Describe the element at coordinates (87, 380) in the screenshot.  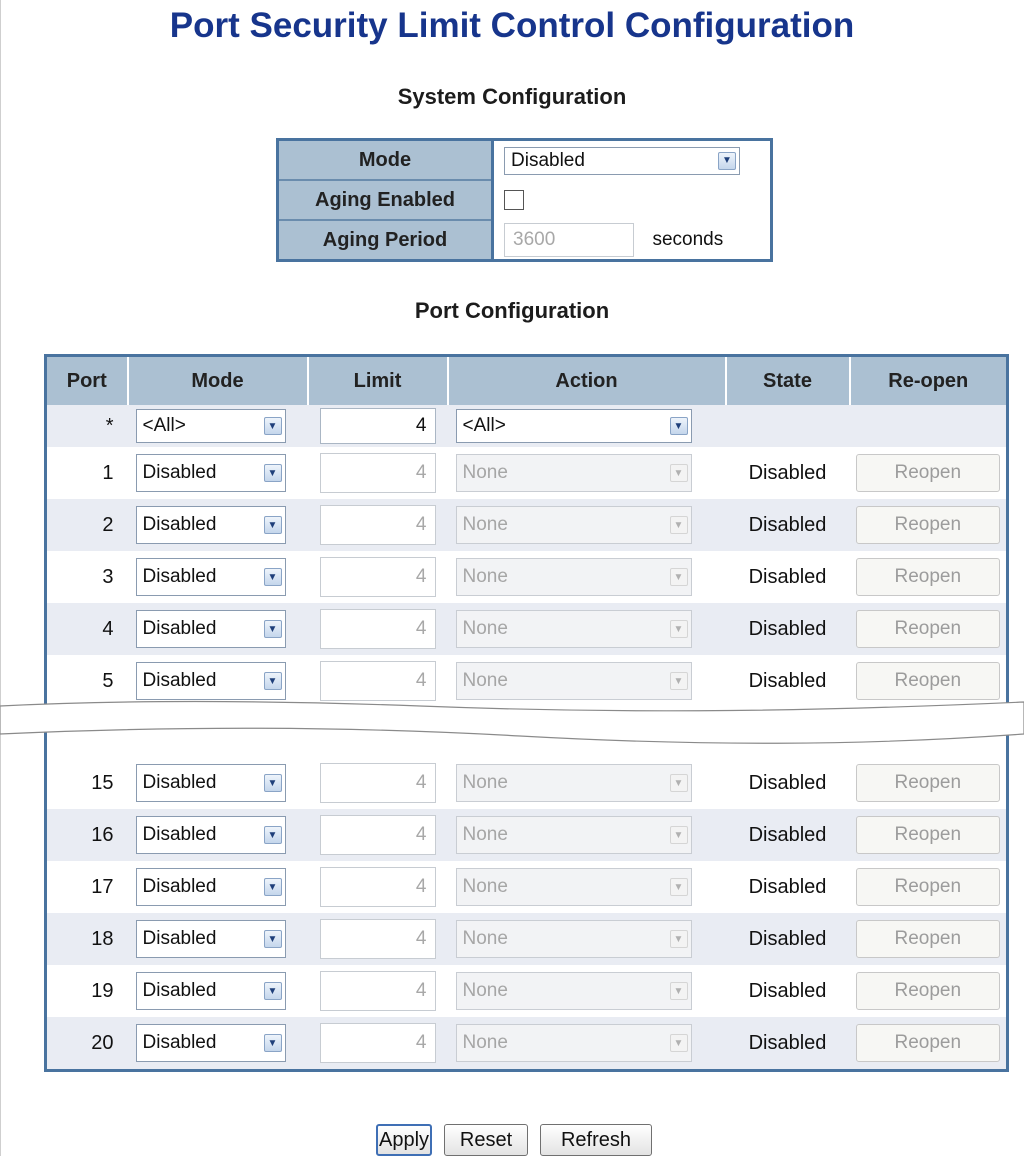
I see `header-port: Port` at that location.